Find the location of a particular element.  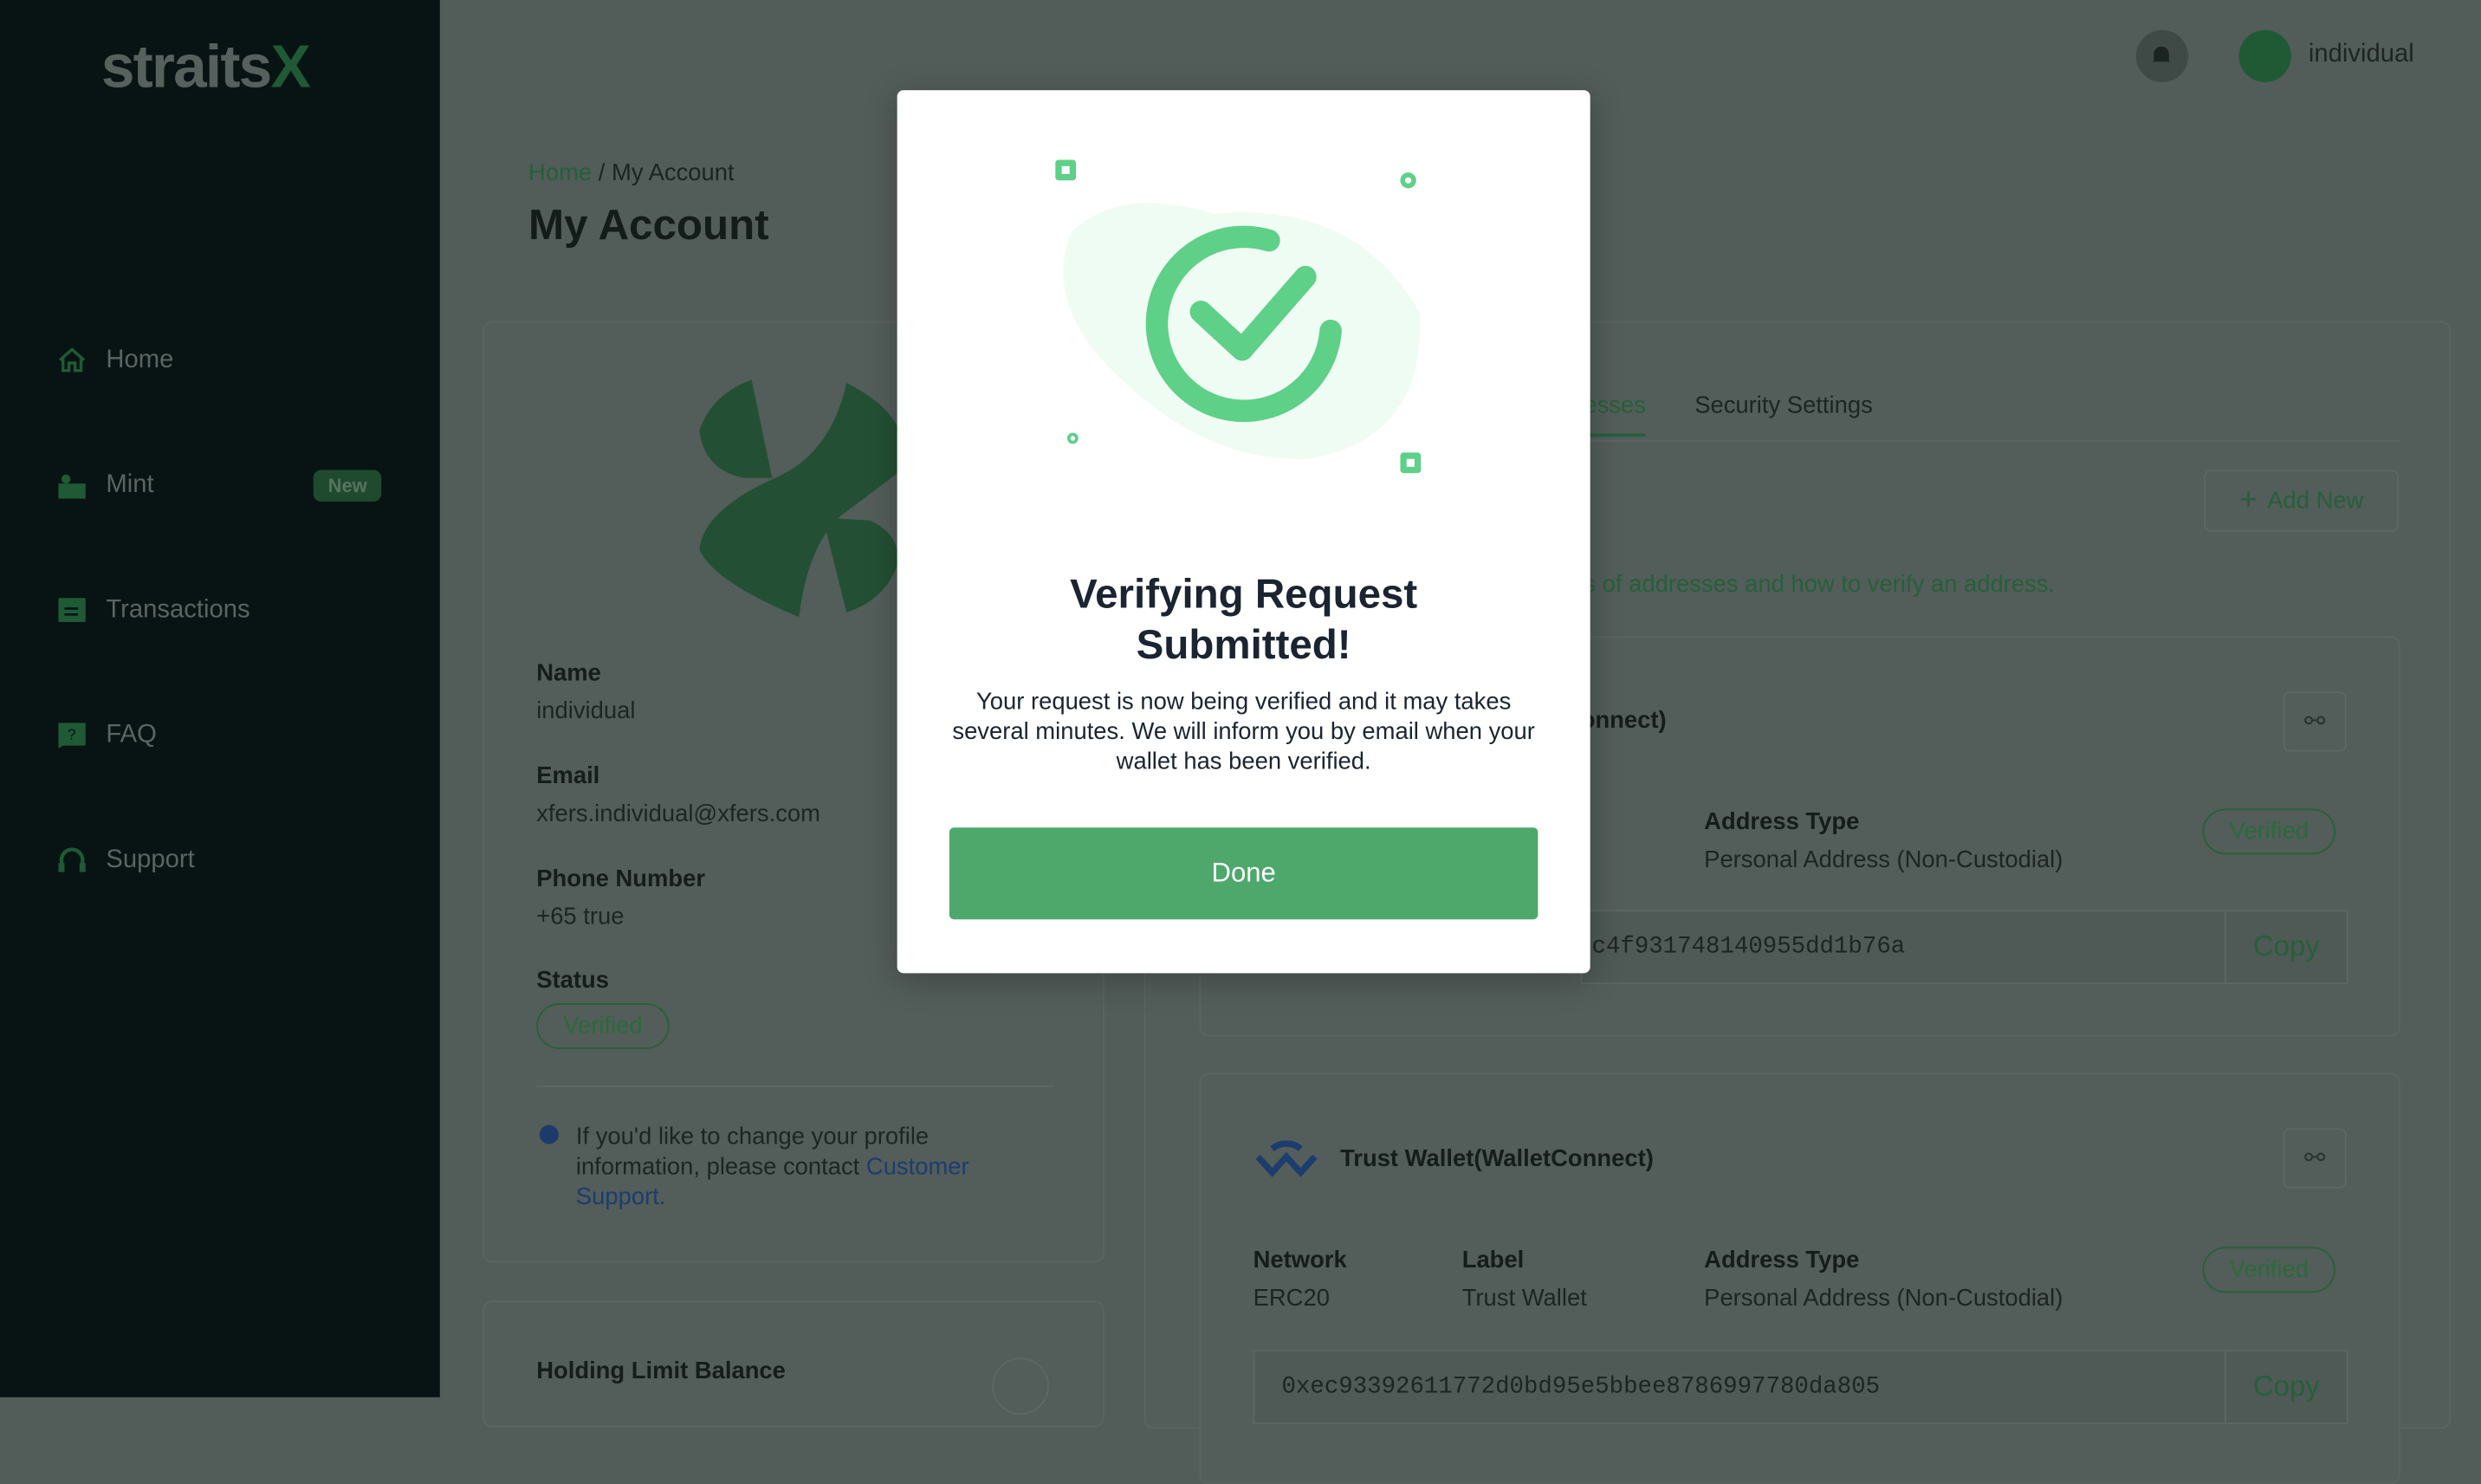

bell-icon is located at coordinates (2161, 55).